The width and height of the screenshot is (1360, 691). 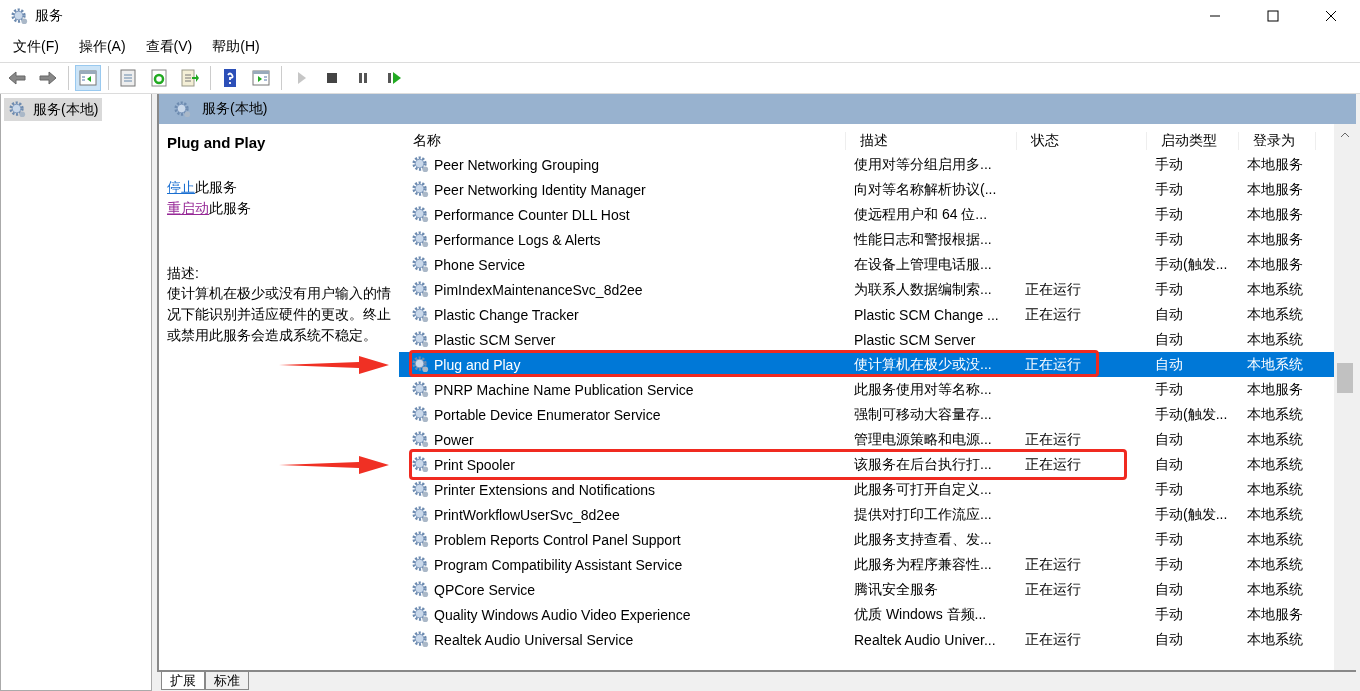 I want to click on view-tab: 标准, so click(x=227, y=681).